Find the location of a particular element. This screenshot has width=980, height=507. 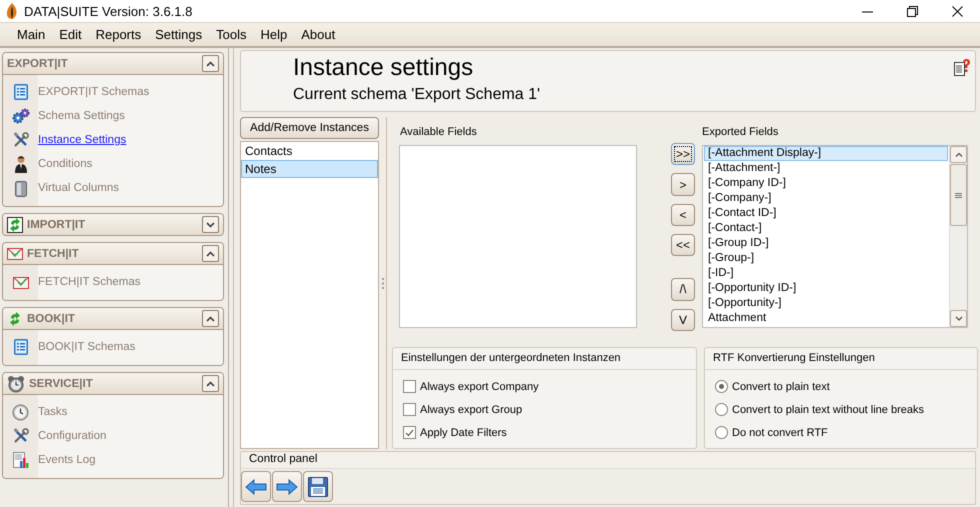

radio-label: Convert to plain text is located at coordinates (781, 386).